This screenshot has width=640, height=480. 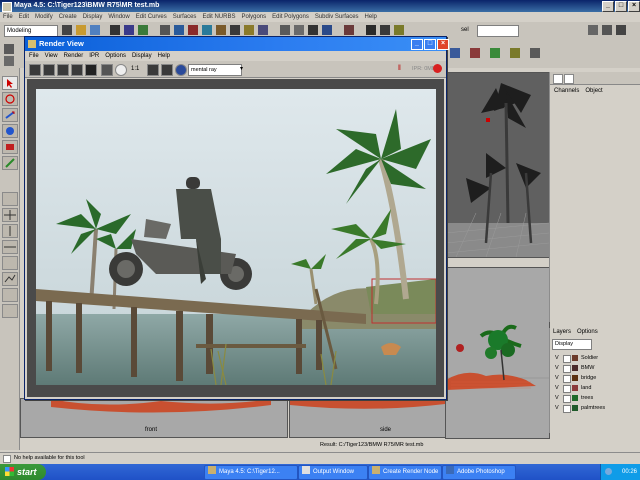 I want to click on menu-edit-nurbs: Edit NURBS, so click(x=218, y=17).